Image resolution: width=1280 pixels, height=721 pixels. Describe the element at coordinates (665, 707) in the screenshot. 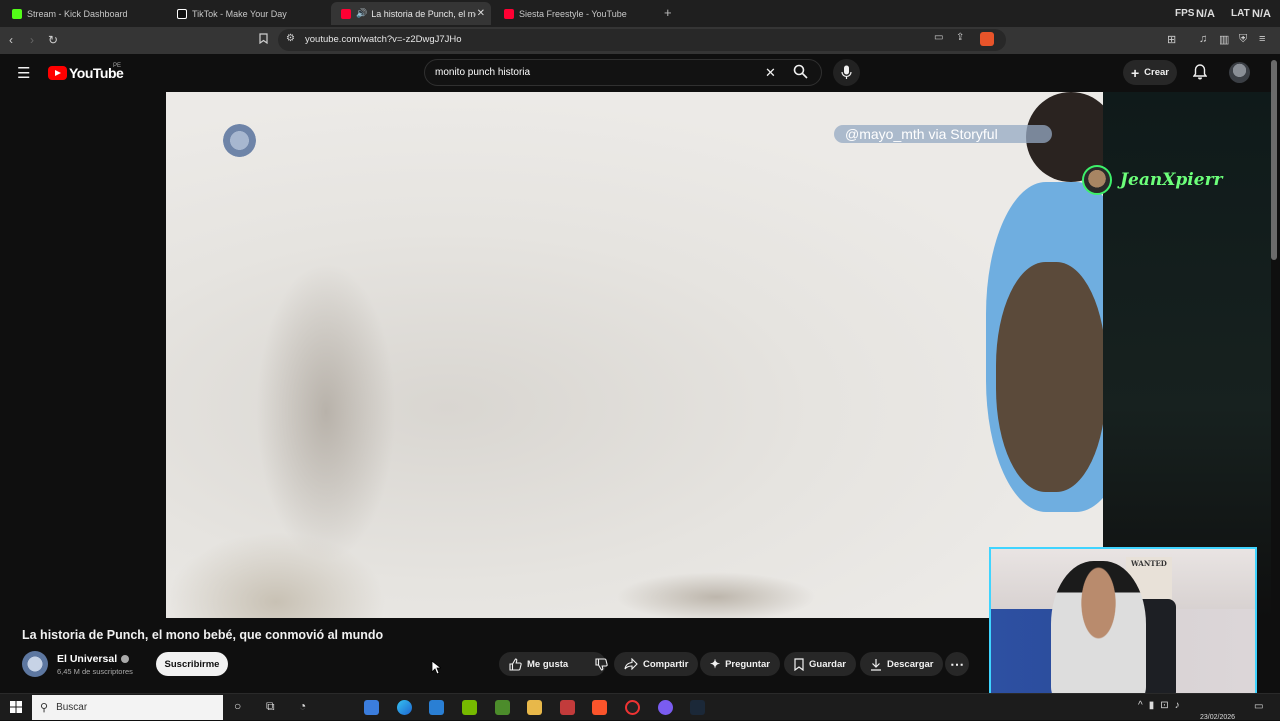

I see `discord-icon` at that location.